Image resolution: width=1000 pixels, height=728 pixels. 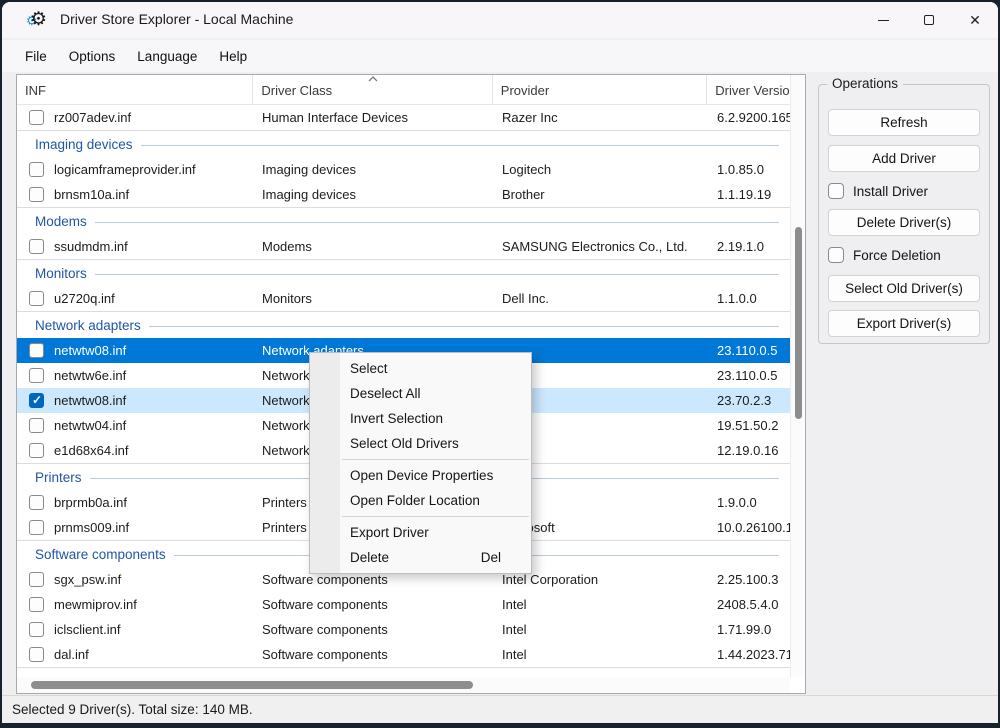 I want to click on export-drivers-button: Export Driver(s), so click(x=904, y=323).